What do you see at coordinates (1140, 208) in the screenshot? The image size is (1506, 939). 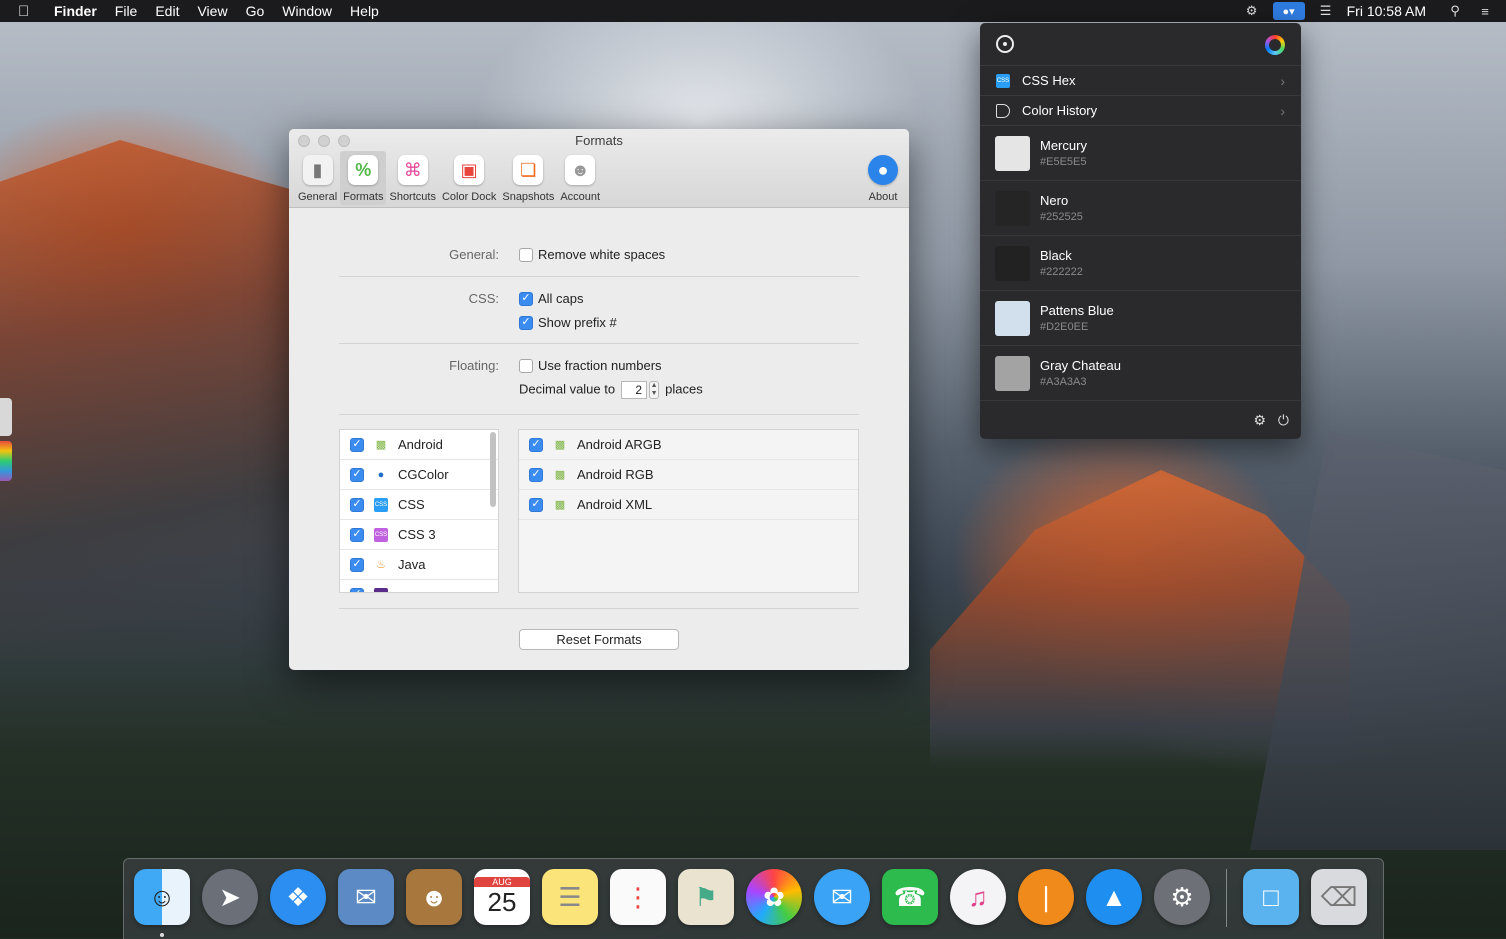 I see `color-history-item: Nero #252525` at bounding box center [1140, 208].